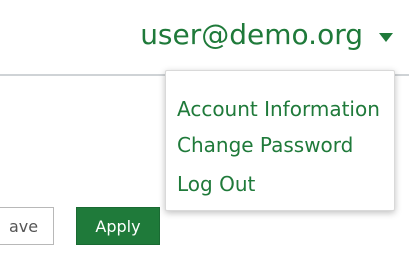 This screenshot has width=409, height=255. I want to click on save-button: ave, so click(27, 226).